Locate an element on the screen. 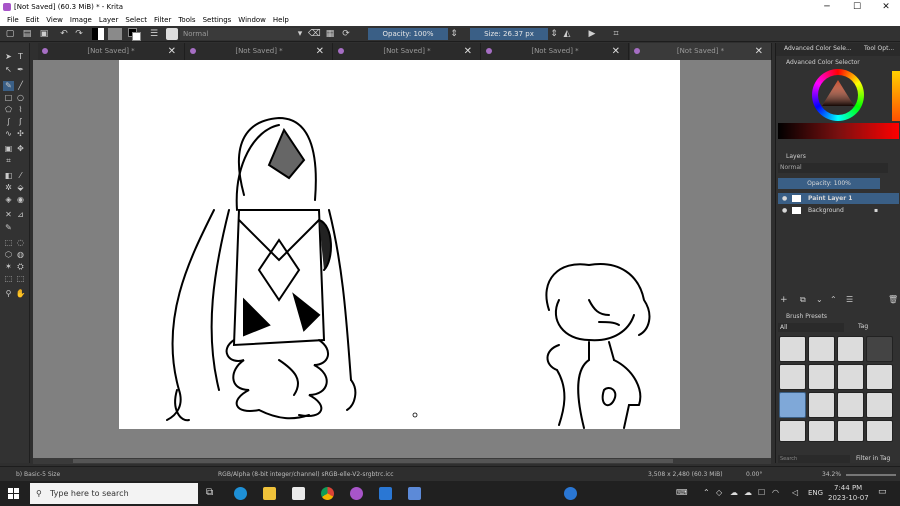 Image resolution: width=900 pixels, height=506 pixels. menu-window: Window is located at coordinates (252, 20).